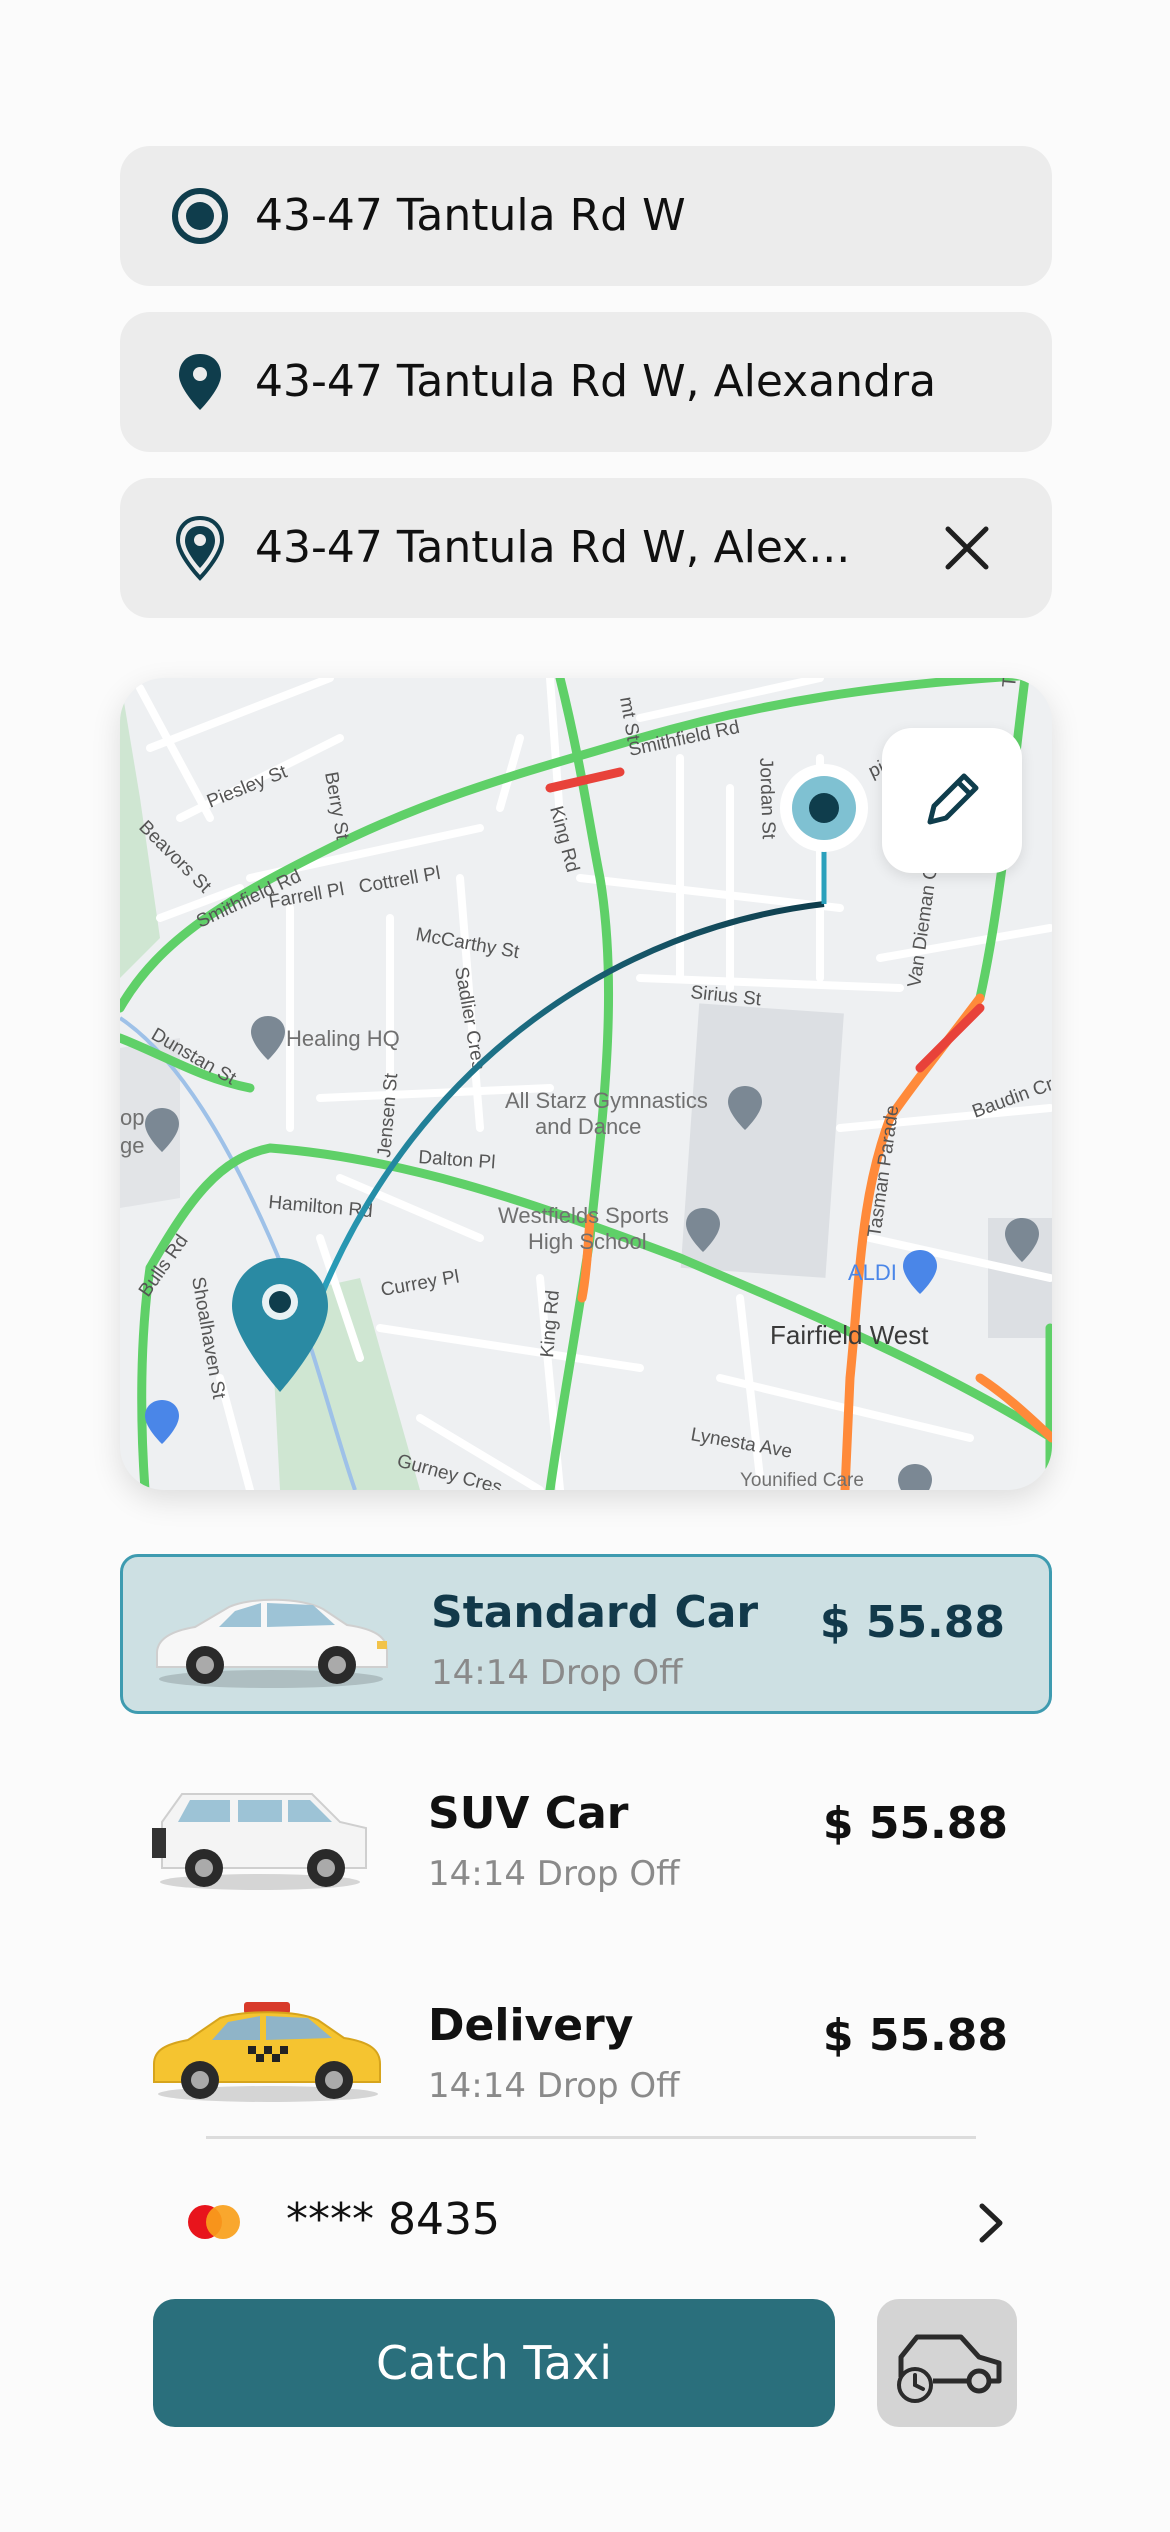 The image size is (1170, 2532). I want to click on card-number: **** 8435, so click(393, 2219).